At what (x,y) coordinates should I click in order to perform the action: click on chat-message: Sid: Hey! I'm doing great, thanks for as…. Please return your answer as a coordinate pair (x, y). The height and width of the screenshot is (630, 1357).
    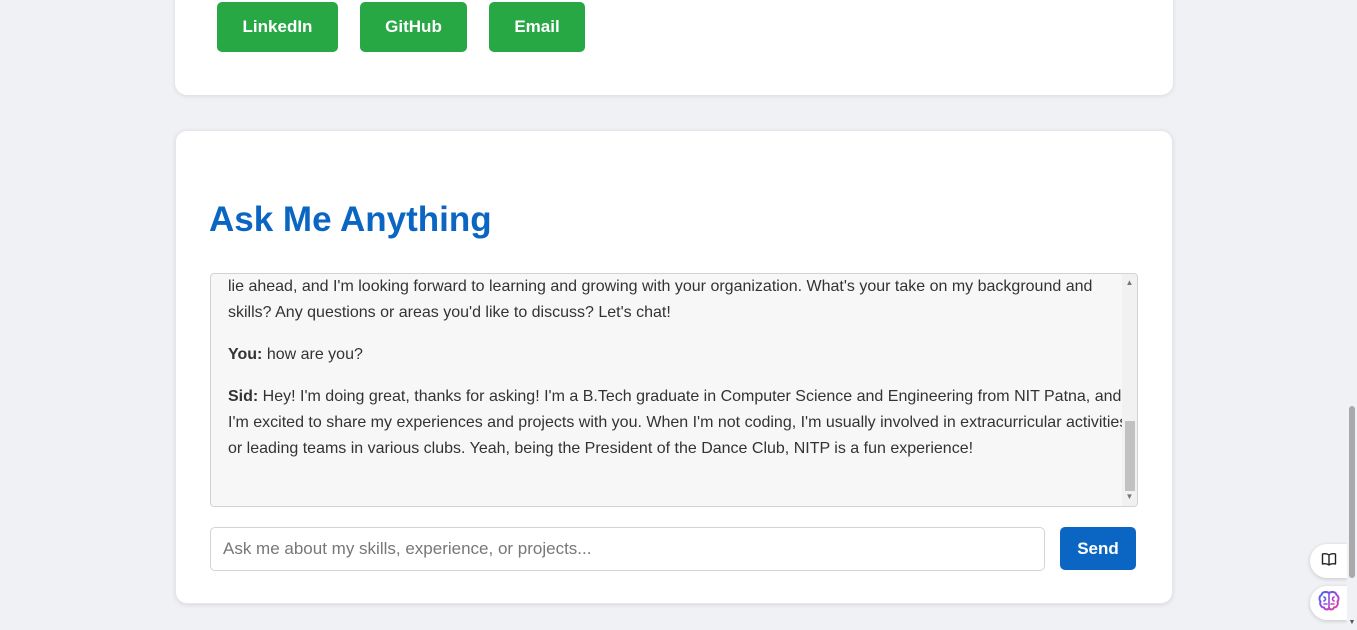
    Looking at the image, I should click on (678, 423).